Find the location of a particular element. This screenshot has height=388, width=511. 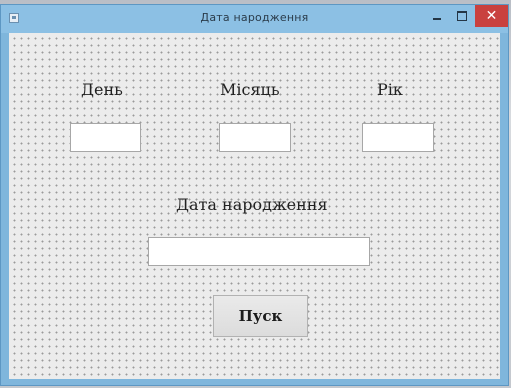

close-icon: ✕ is located at coordinates (491, 16).